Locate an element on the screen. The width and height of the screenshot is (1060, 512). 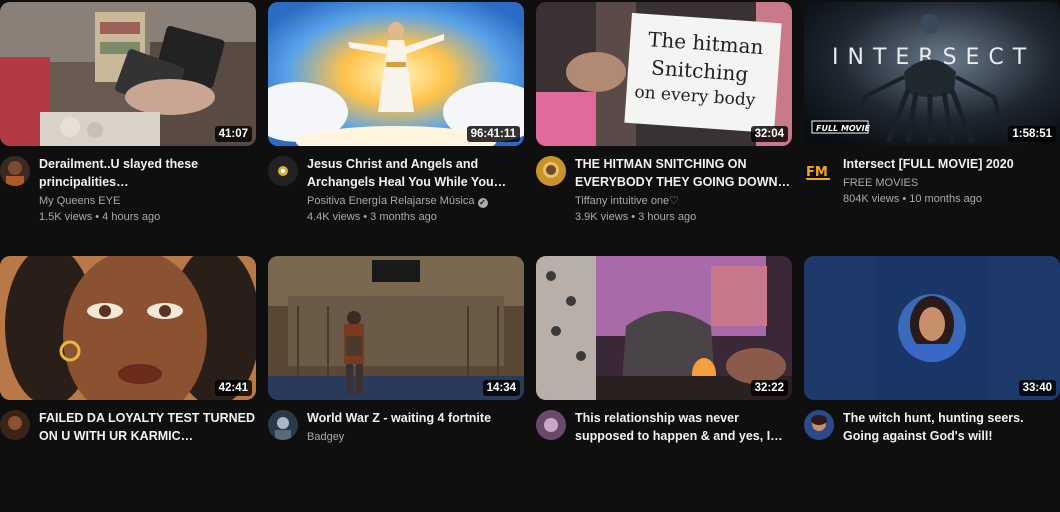
channel-name: Tiffany intuitive one♡ is located at coordinates (683, 201).